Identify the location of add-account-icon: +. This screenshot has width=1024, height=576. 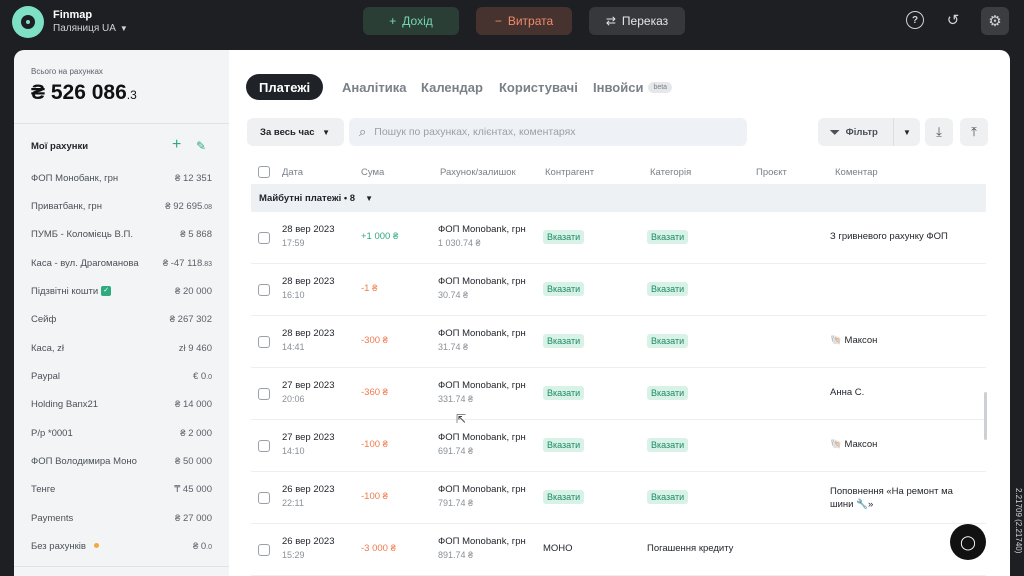
(179, 145).